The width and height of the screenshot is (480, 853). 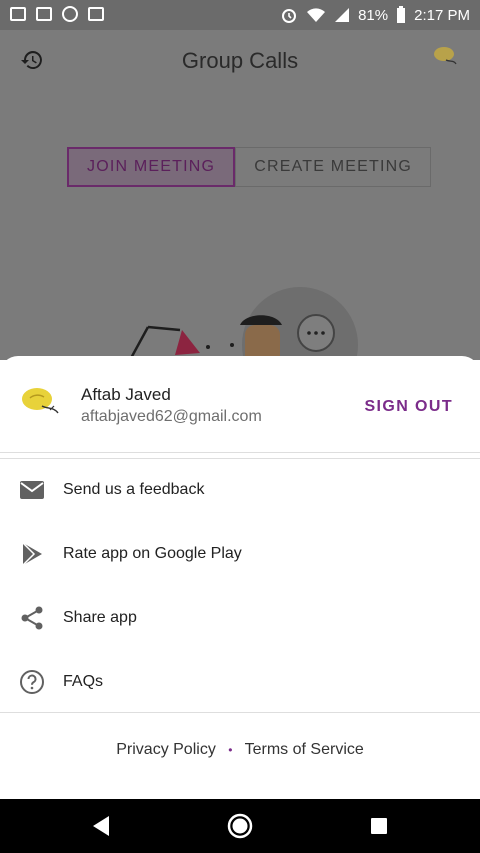 I want to click on signal-icon, so click(x=342, y=15).